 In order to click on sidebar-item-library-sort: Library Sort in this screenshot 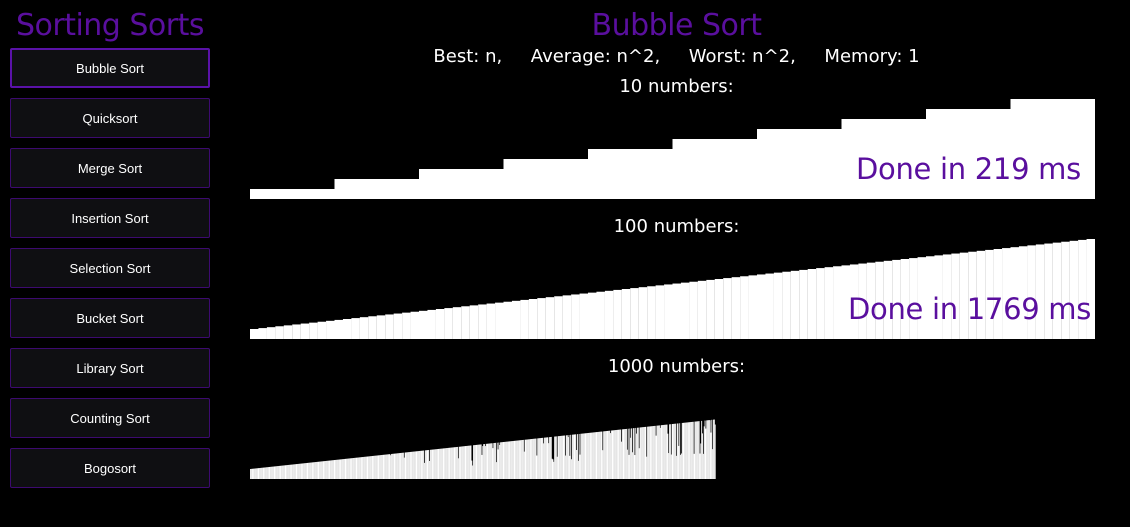, I will do `click(110, 368)`.